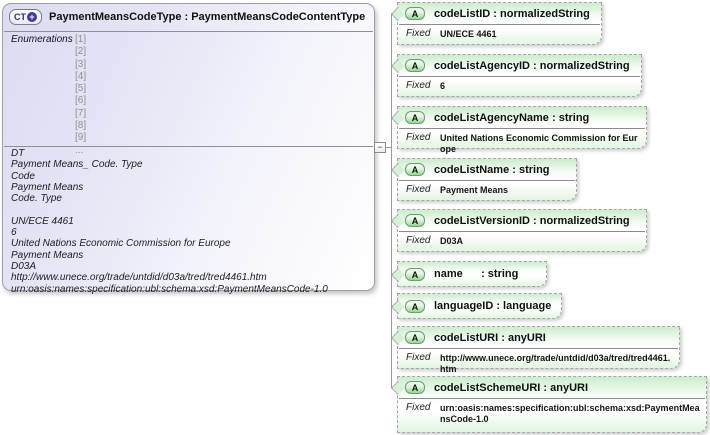  I want to click on enumerations-label: Enumerations, so click(42, 39).